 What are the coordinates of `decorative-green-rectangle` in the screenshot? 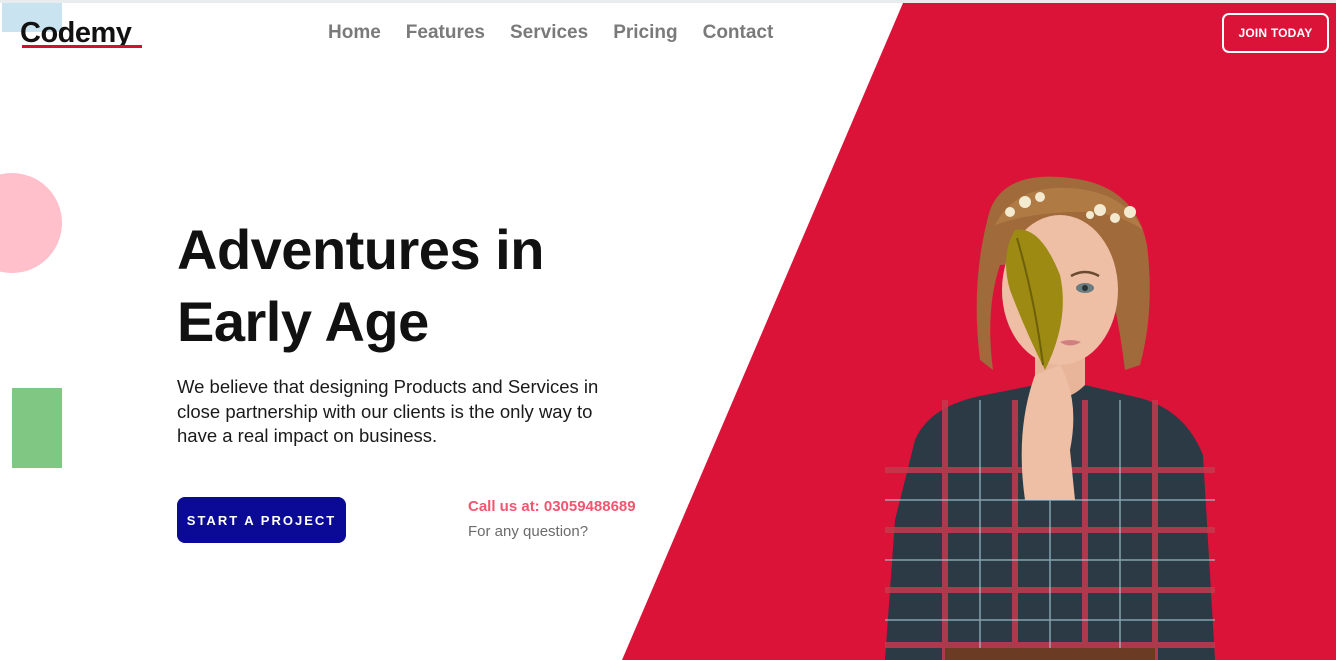 It's located at (37, 428).